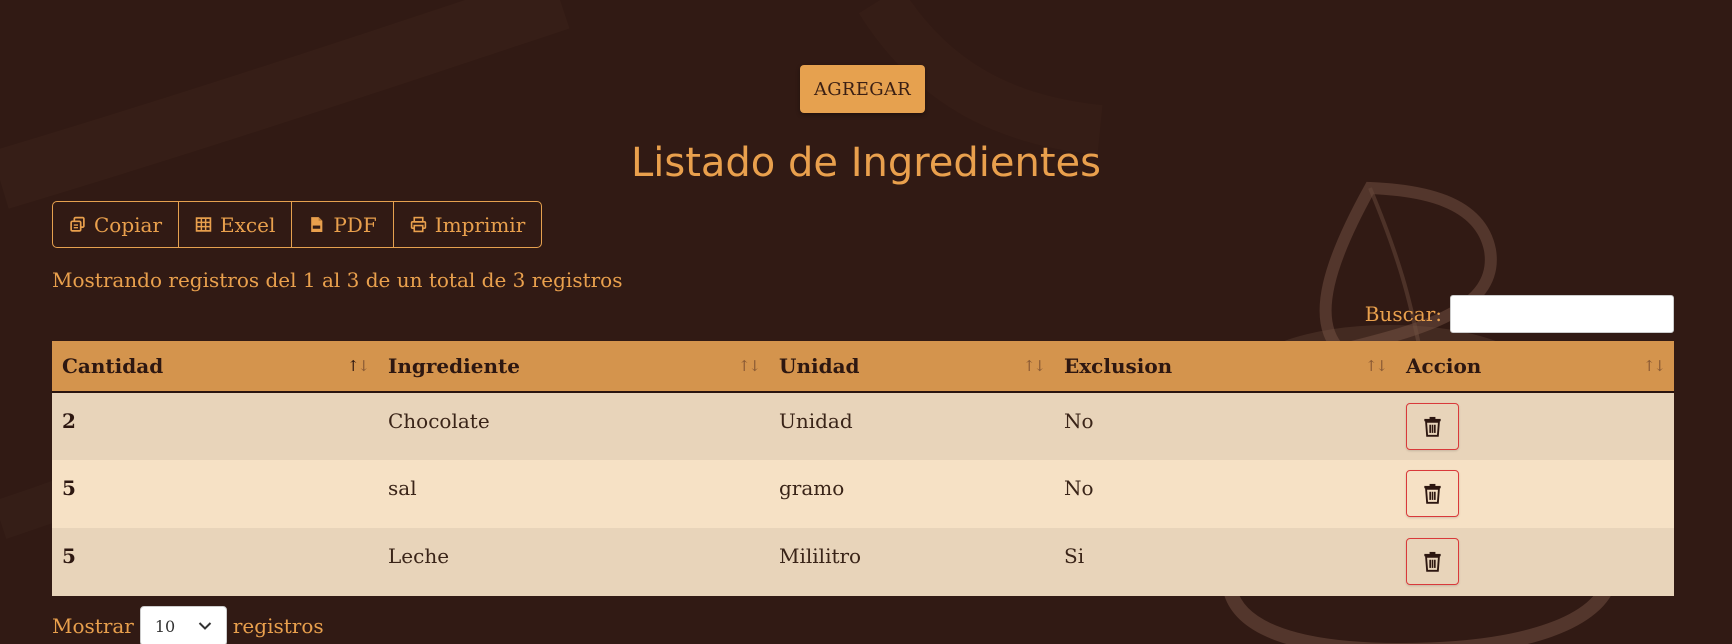  I want to click on table-icon, so click(203, 224).